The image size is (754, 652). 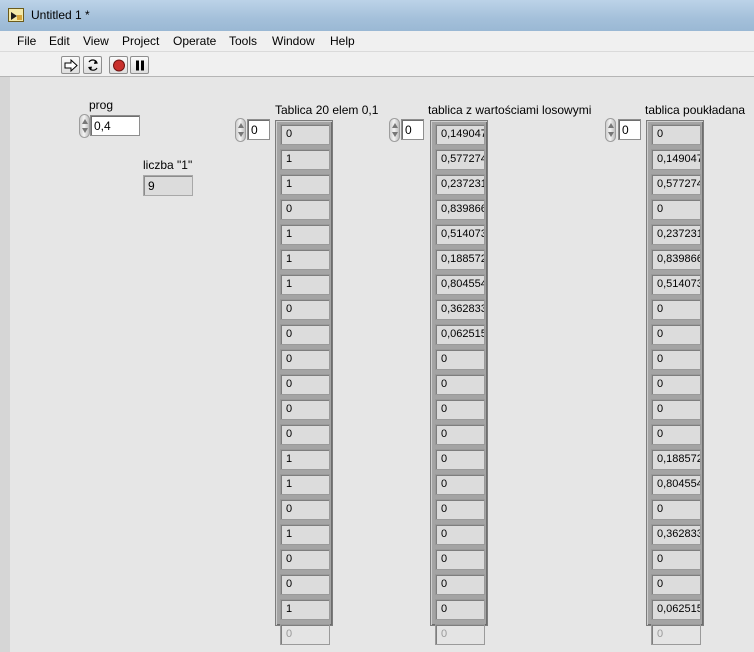 I want to click on menu-project: Project, so click(x=140, y=41).